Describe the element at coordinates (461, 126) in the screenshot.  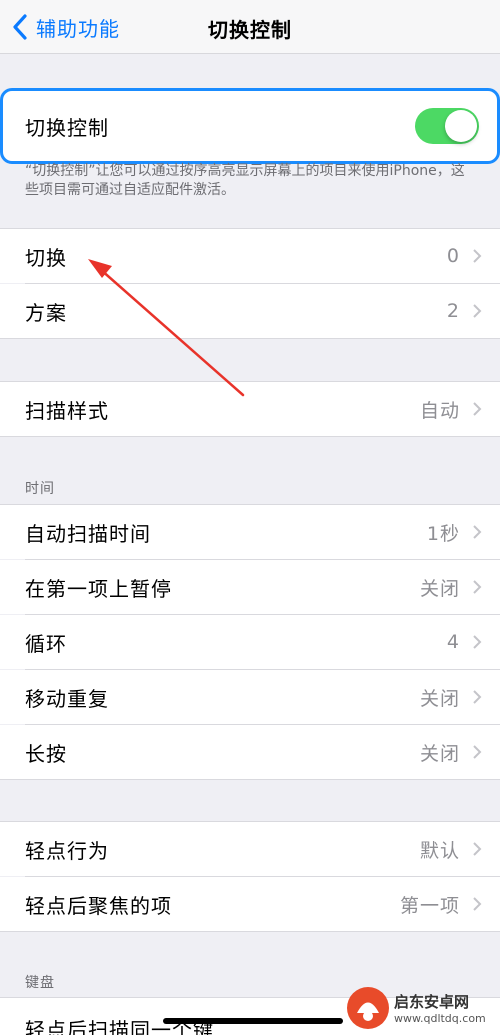
I see `toggle-knob` at that location.